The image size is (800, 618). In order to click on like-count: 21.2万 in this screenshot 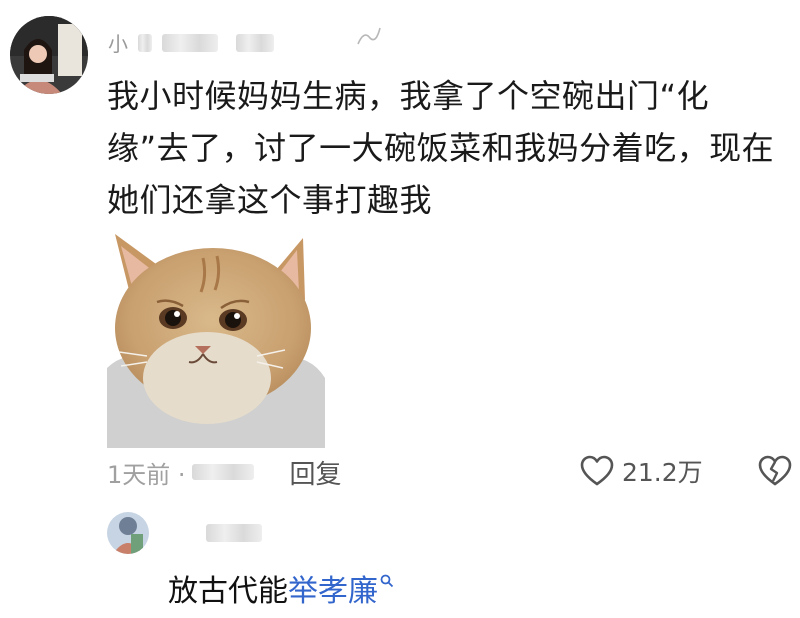, I will do `click(662, 472)`.